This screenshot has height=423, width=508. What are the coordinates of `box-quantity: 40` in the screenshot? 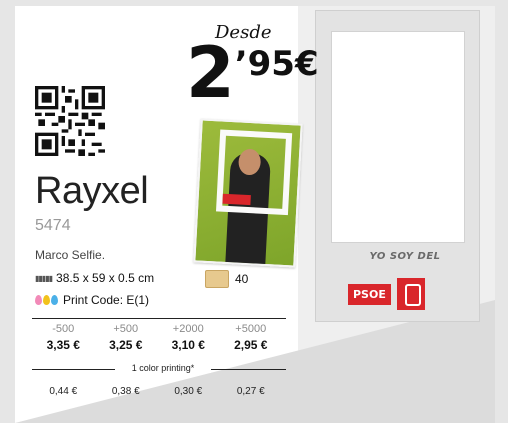 It's located at (242, 279).